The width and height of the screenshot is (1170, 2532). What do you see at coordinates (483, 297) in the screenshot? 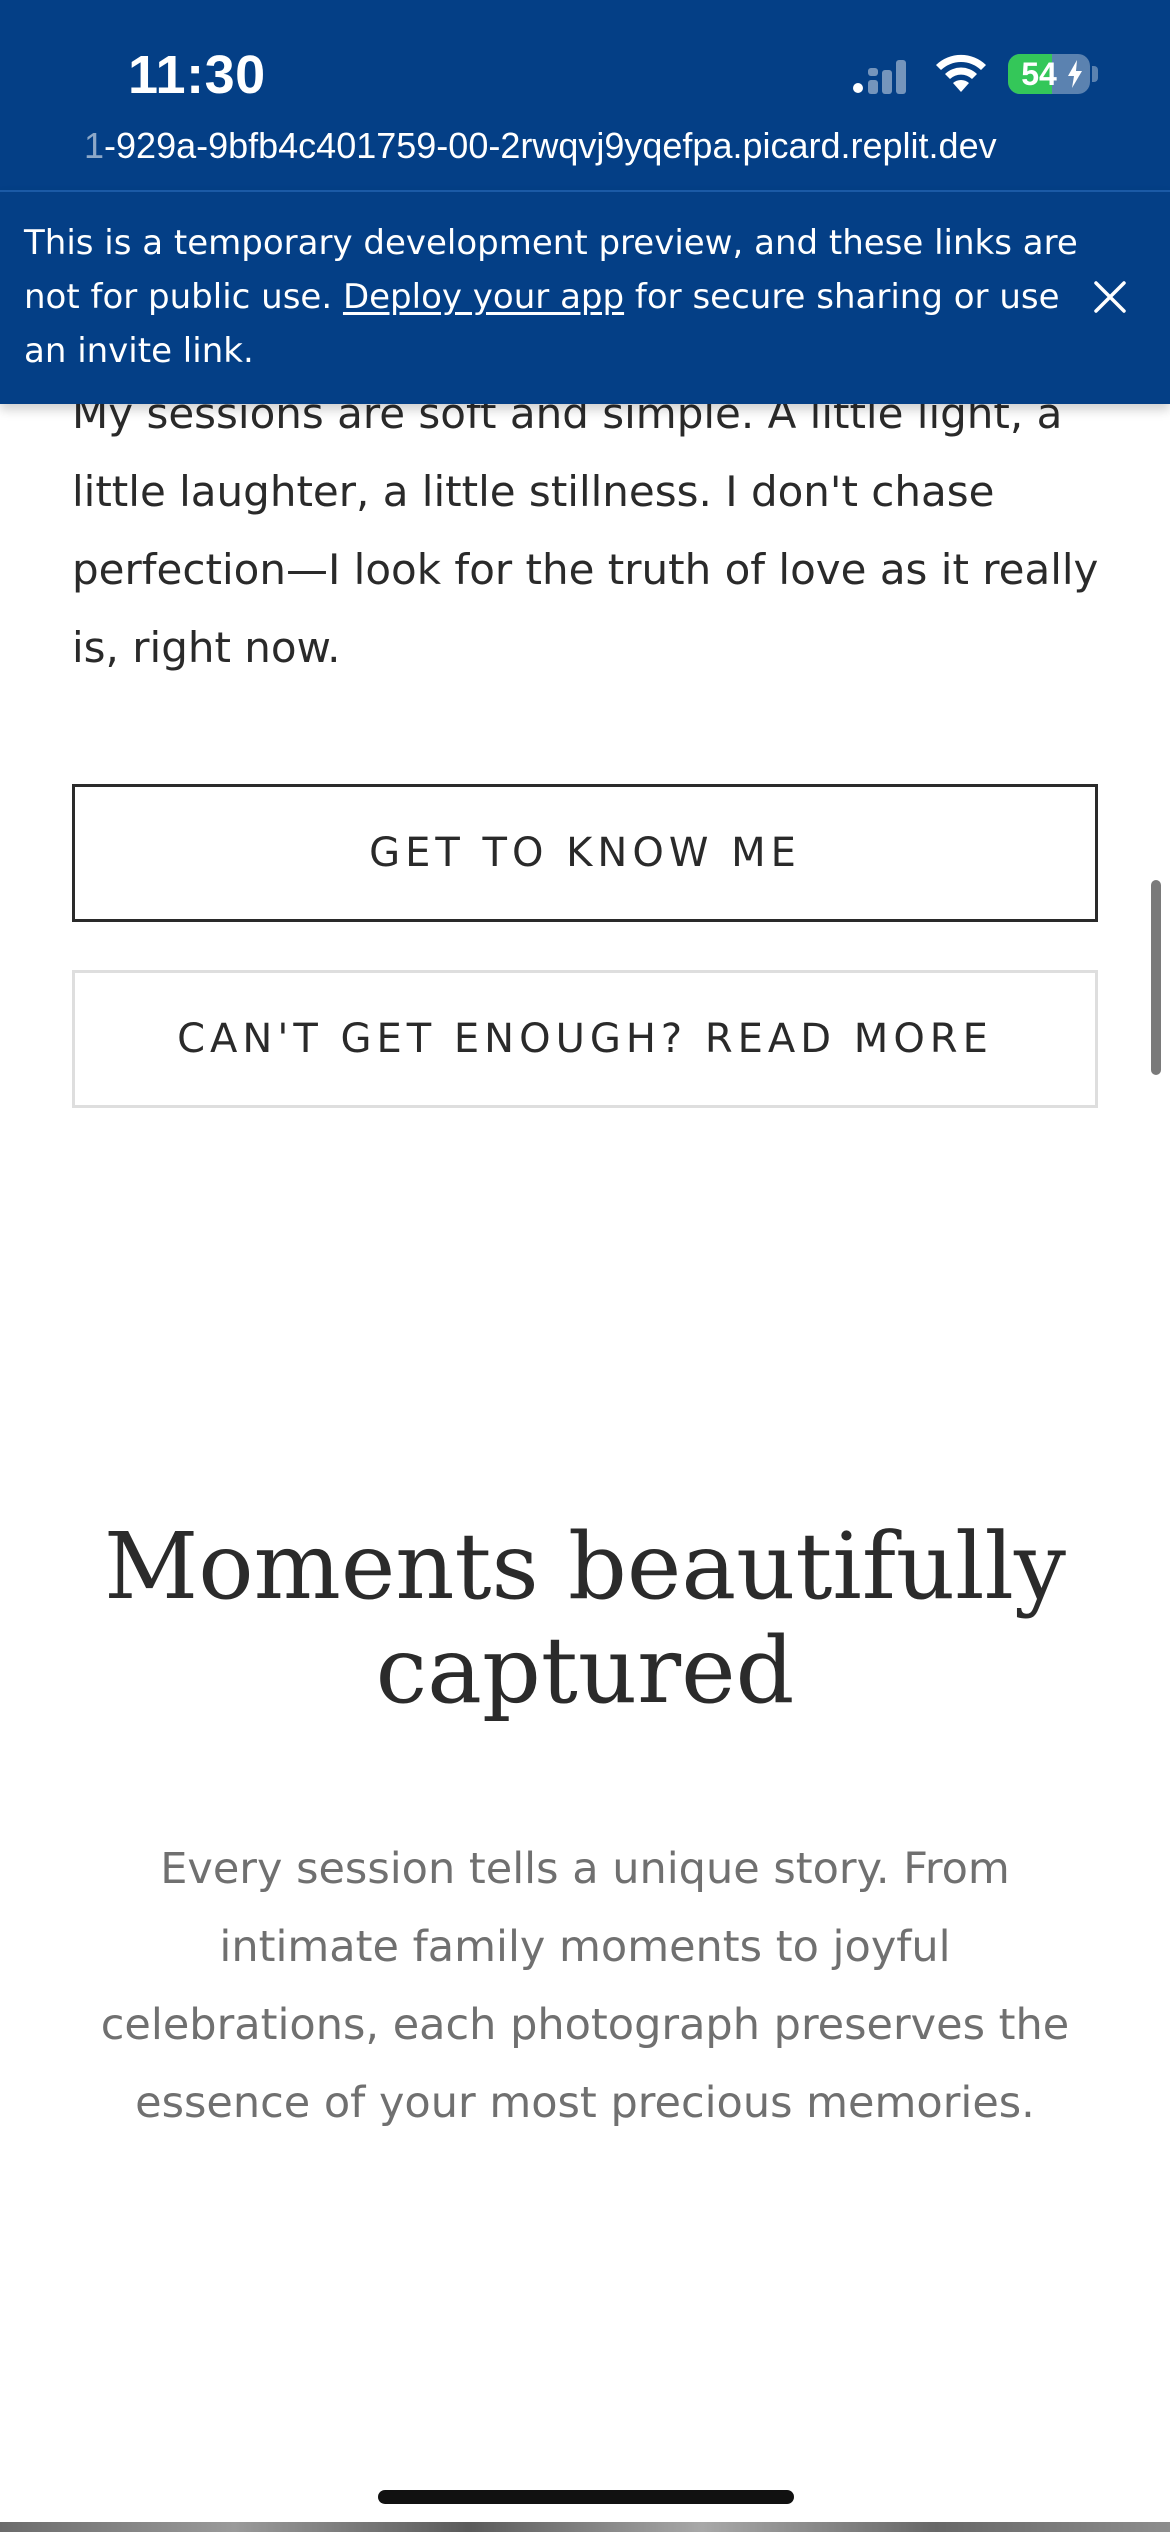
I see `deploy-app-link: Deploy your app` at bounding box center [483, 297].